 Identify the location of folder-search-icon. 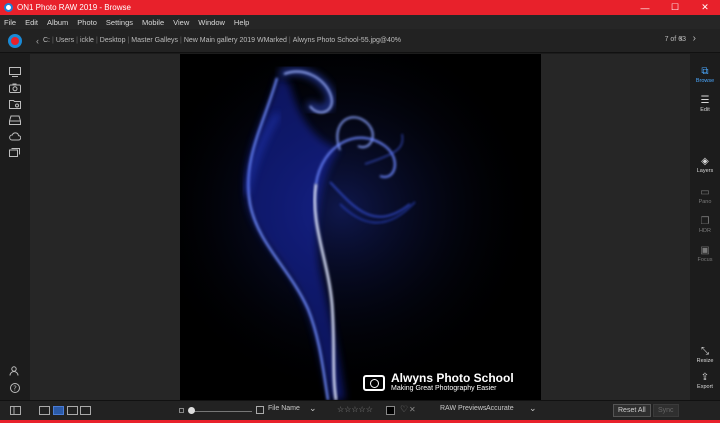
(15, 104).